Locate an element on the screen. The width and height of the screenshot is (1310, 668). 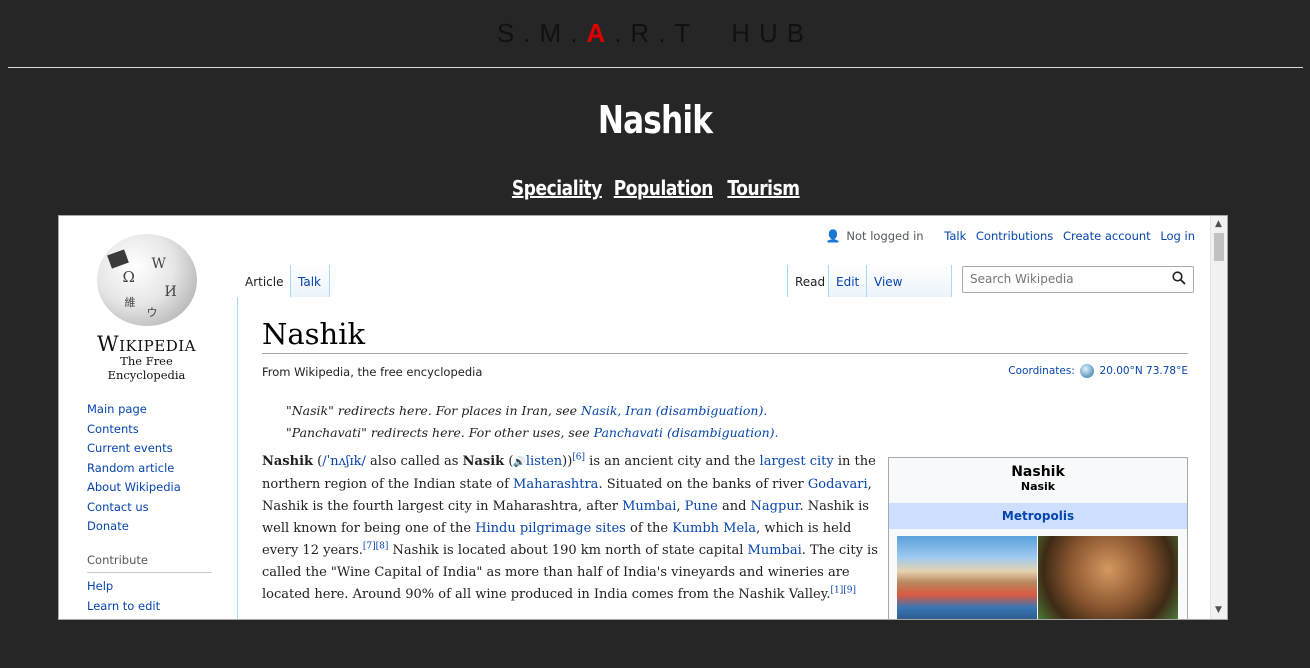
site-sub: From Wikipedia, the free encyclopedia is located at coordinates (372, 372).